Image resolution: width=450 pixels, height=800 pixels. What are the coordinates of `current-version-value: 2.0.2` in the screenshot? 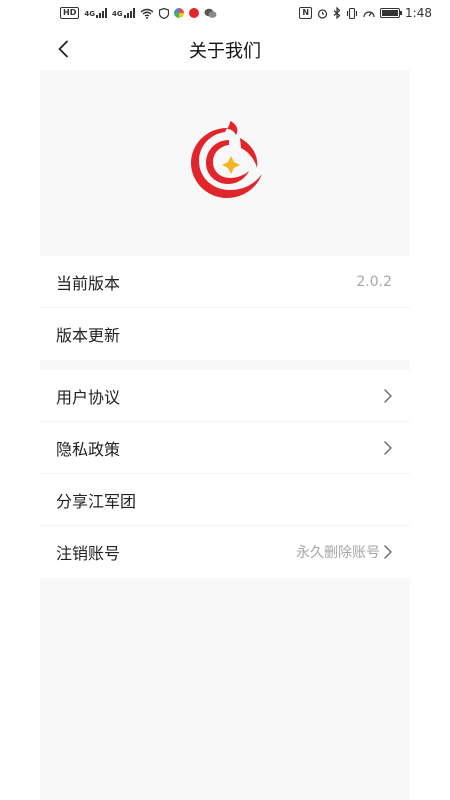 It's located at (374, 281).